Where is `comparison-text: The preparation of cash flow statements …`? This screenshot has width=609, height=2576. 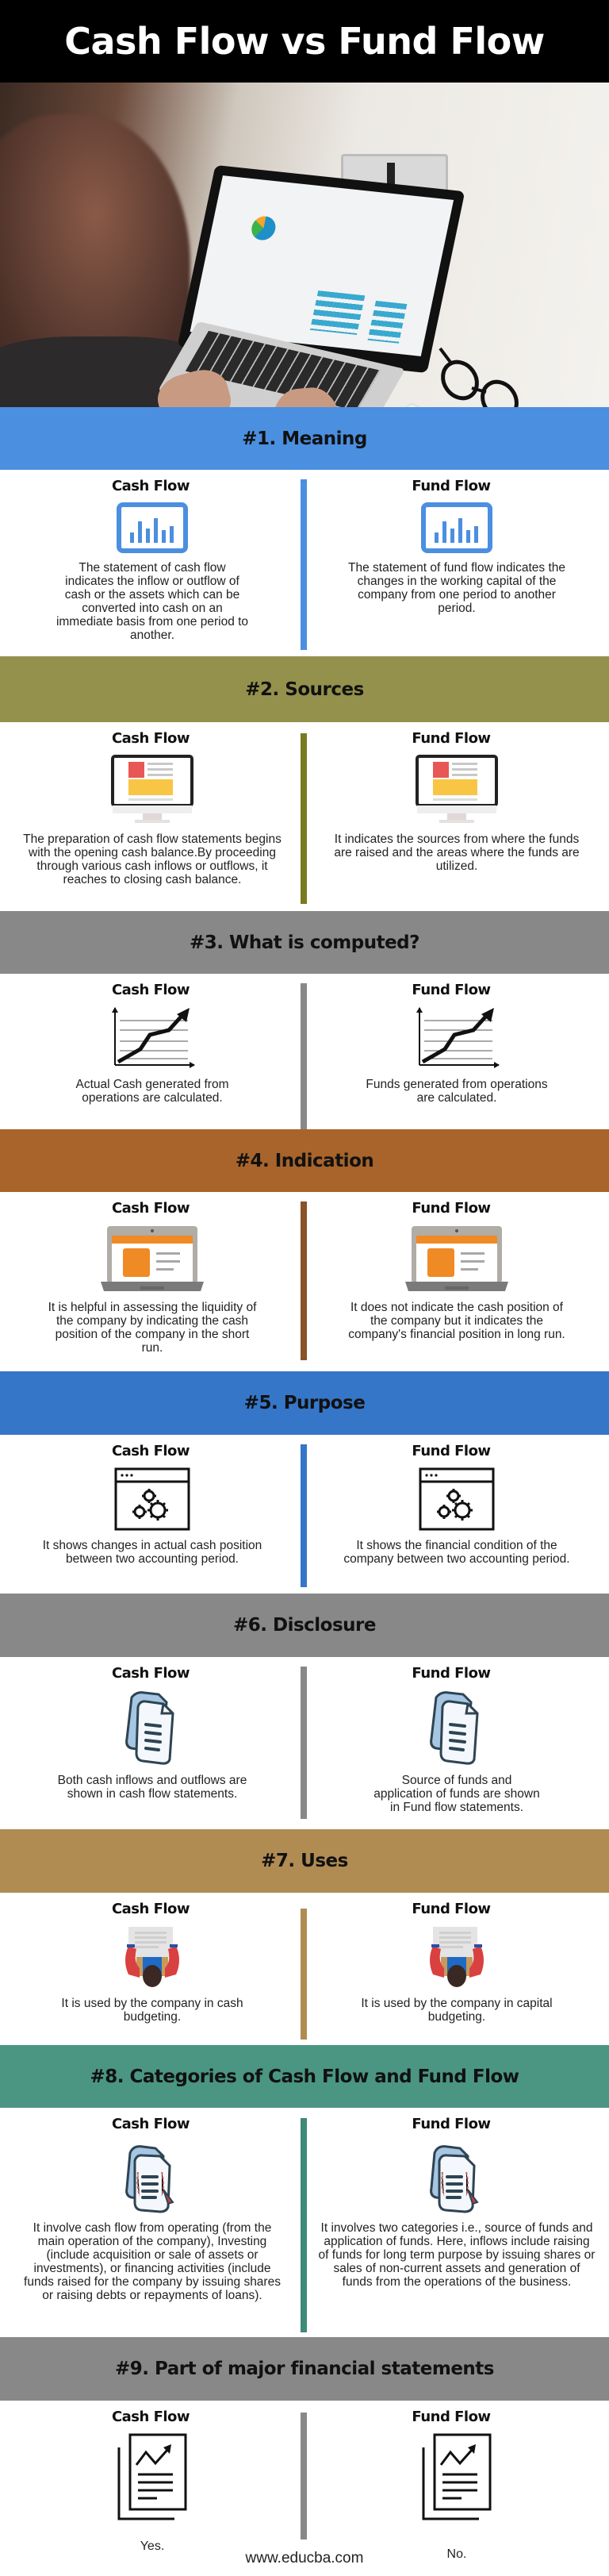 comparison-text: The preparation of cash flow statements … is located at coordinates (152, 859).